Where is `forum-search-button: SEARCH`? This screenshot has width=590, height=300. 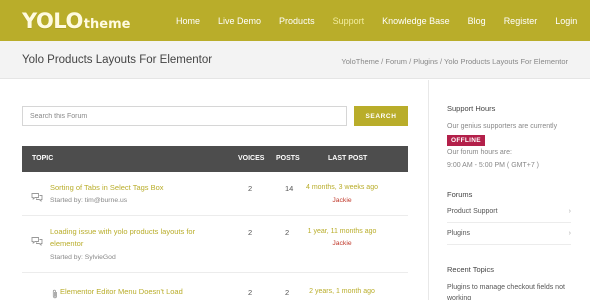
forum-search-button: SEARCH is located at coordinates (381, 116).